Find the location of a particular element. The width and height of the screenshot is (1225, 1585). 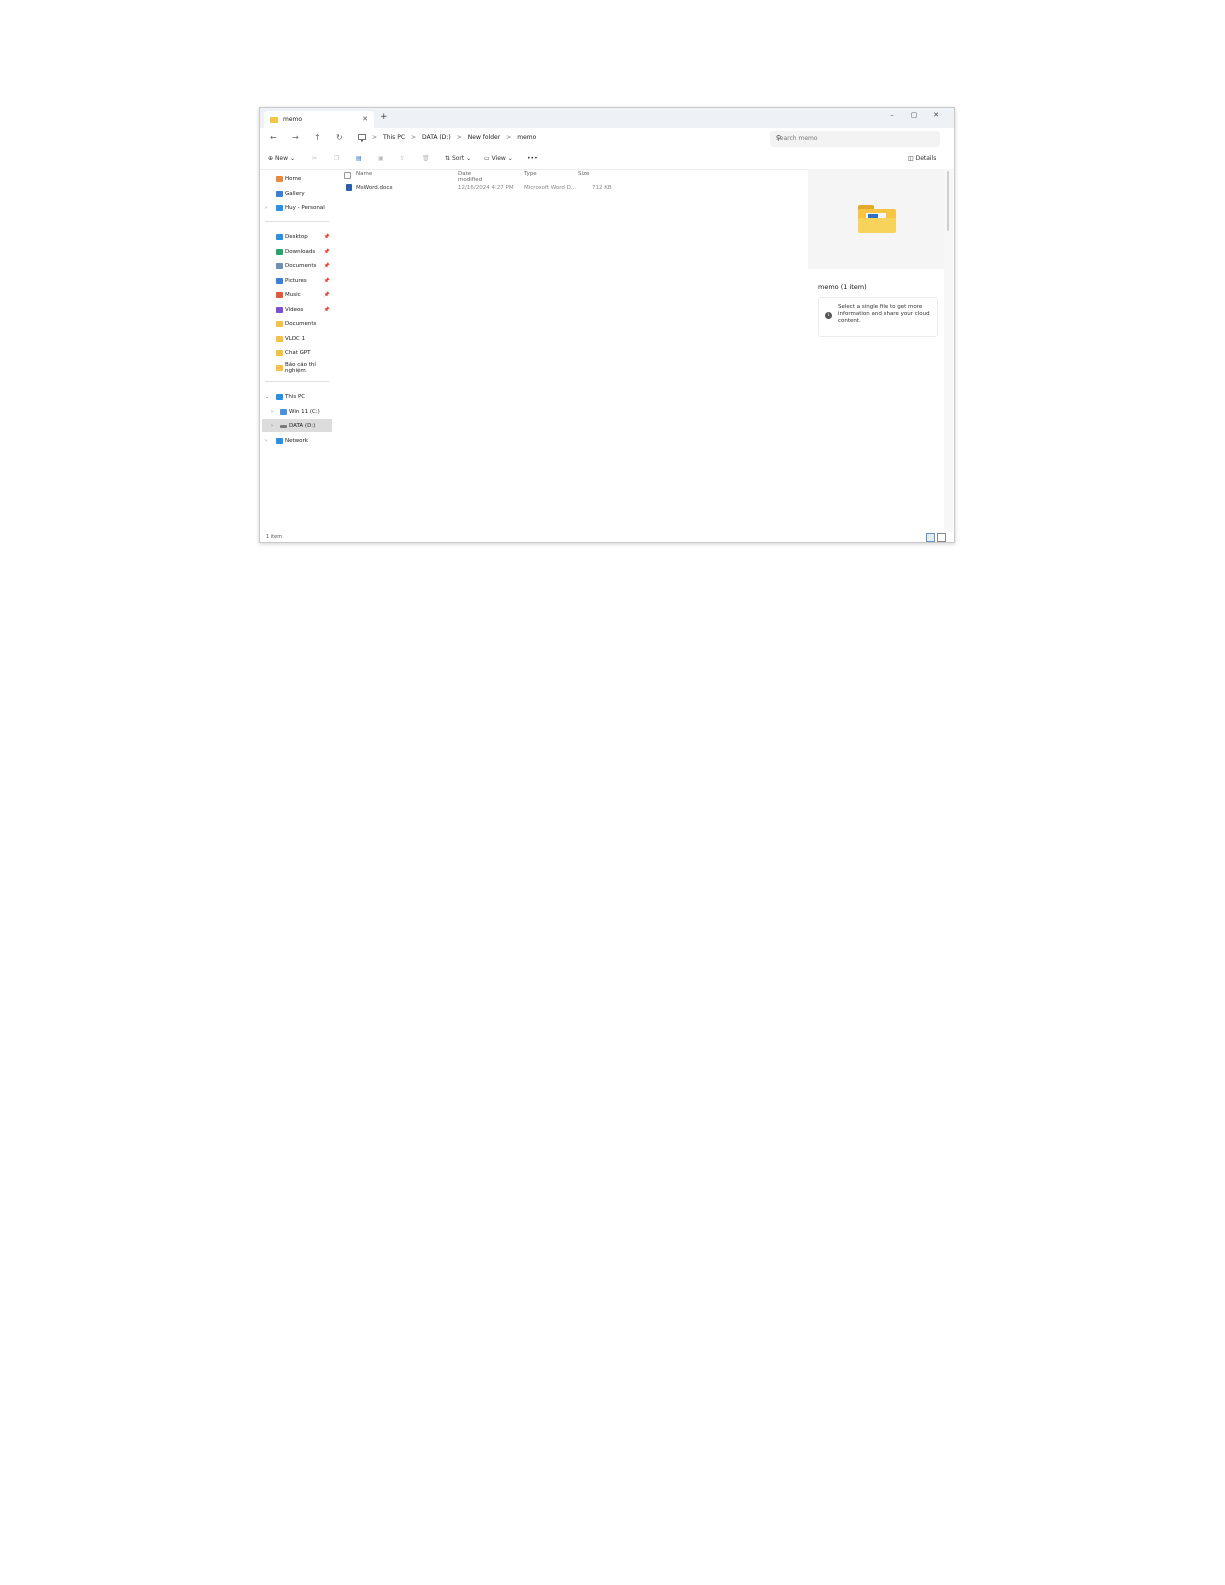

scrollbar-thumb is located at coordinates (948, 201).